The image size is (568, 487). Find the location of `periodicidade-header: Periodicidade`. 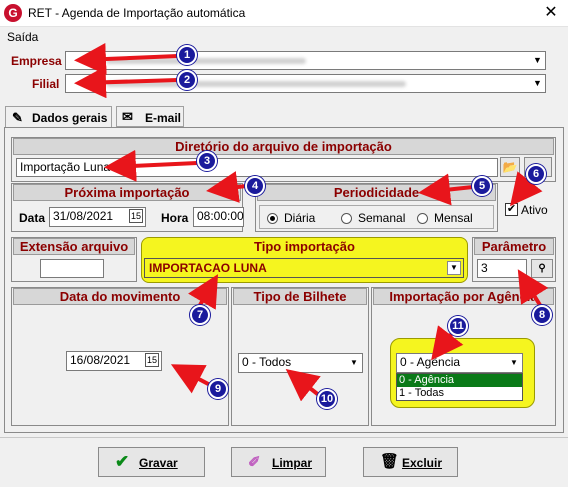

periodicidade-header: Periodicidade is located at coordinates (376, 192).